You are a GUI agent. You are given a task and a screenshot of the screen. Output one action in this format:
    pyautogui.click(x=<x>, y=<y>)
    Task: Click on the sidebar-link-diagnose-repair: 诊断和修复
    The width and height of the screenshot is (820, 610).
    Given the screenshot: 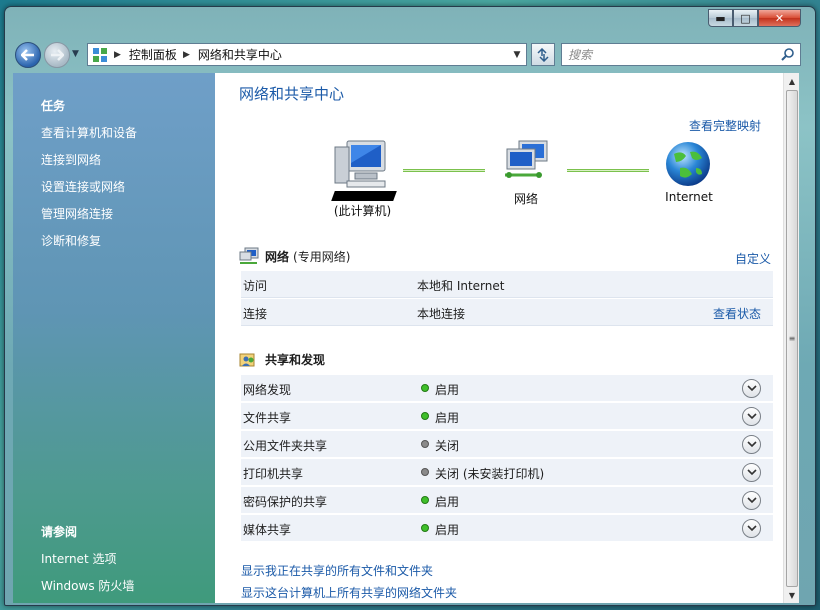 What is the action you would take?
    pyautogui.click(x=71, y=240)
    